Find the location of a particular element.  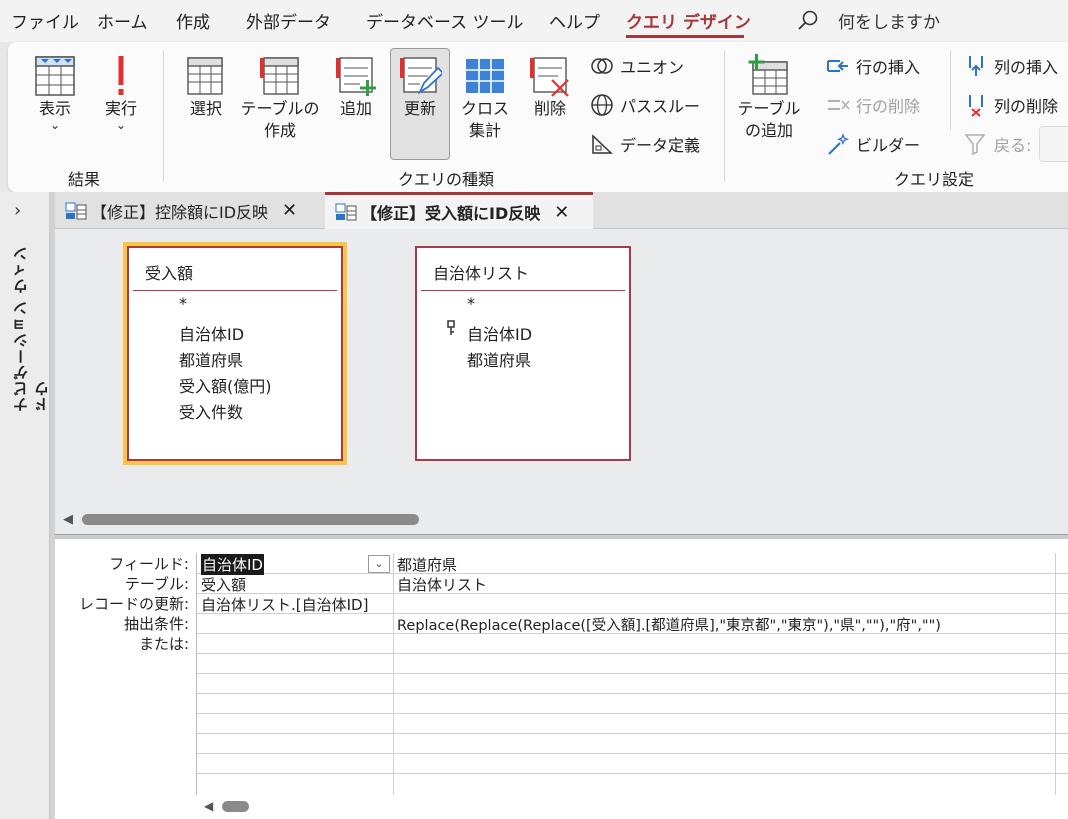

make-table-button: テーブルの 作成 is located at coordinates (280, 98).